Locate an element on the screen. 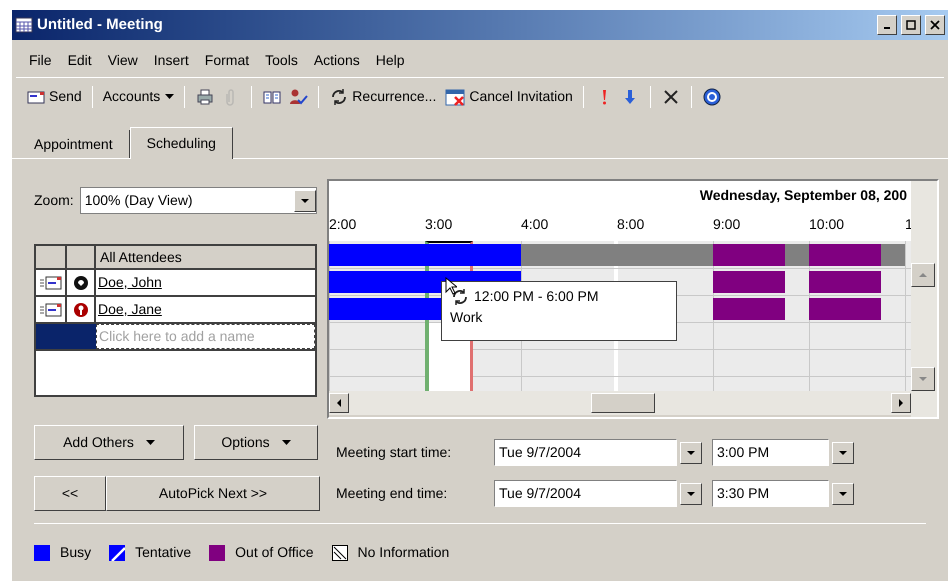 The height and width of the screenshot is (581, 948). close-button is located at coordinates (935, 25).